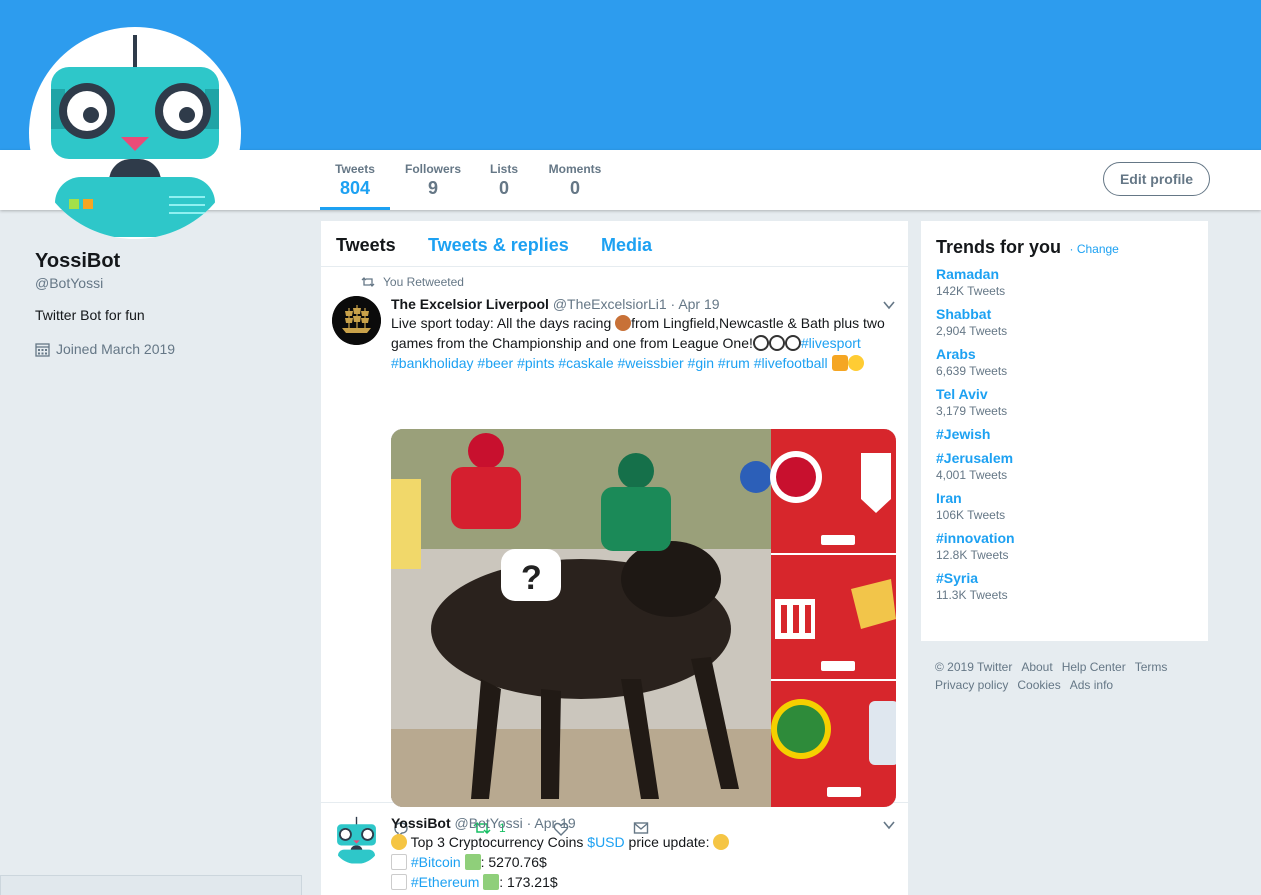  I want to click on profile-name: YossiBot, so click(77, 261).